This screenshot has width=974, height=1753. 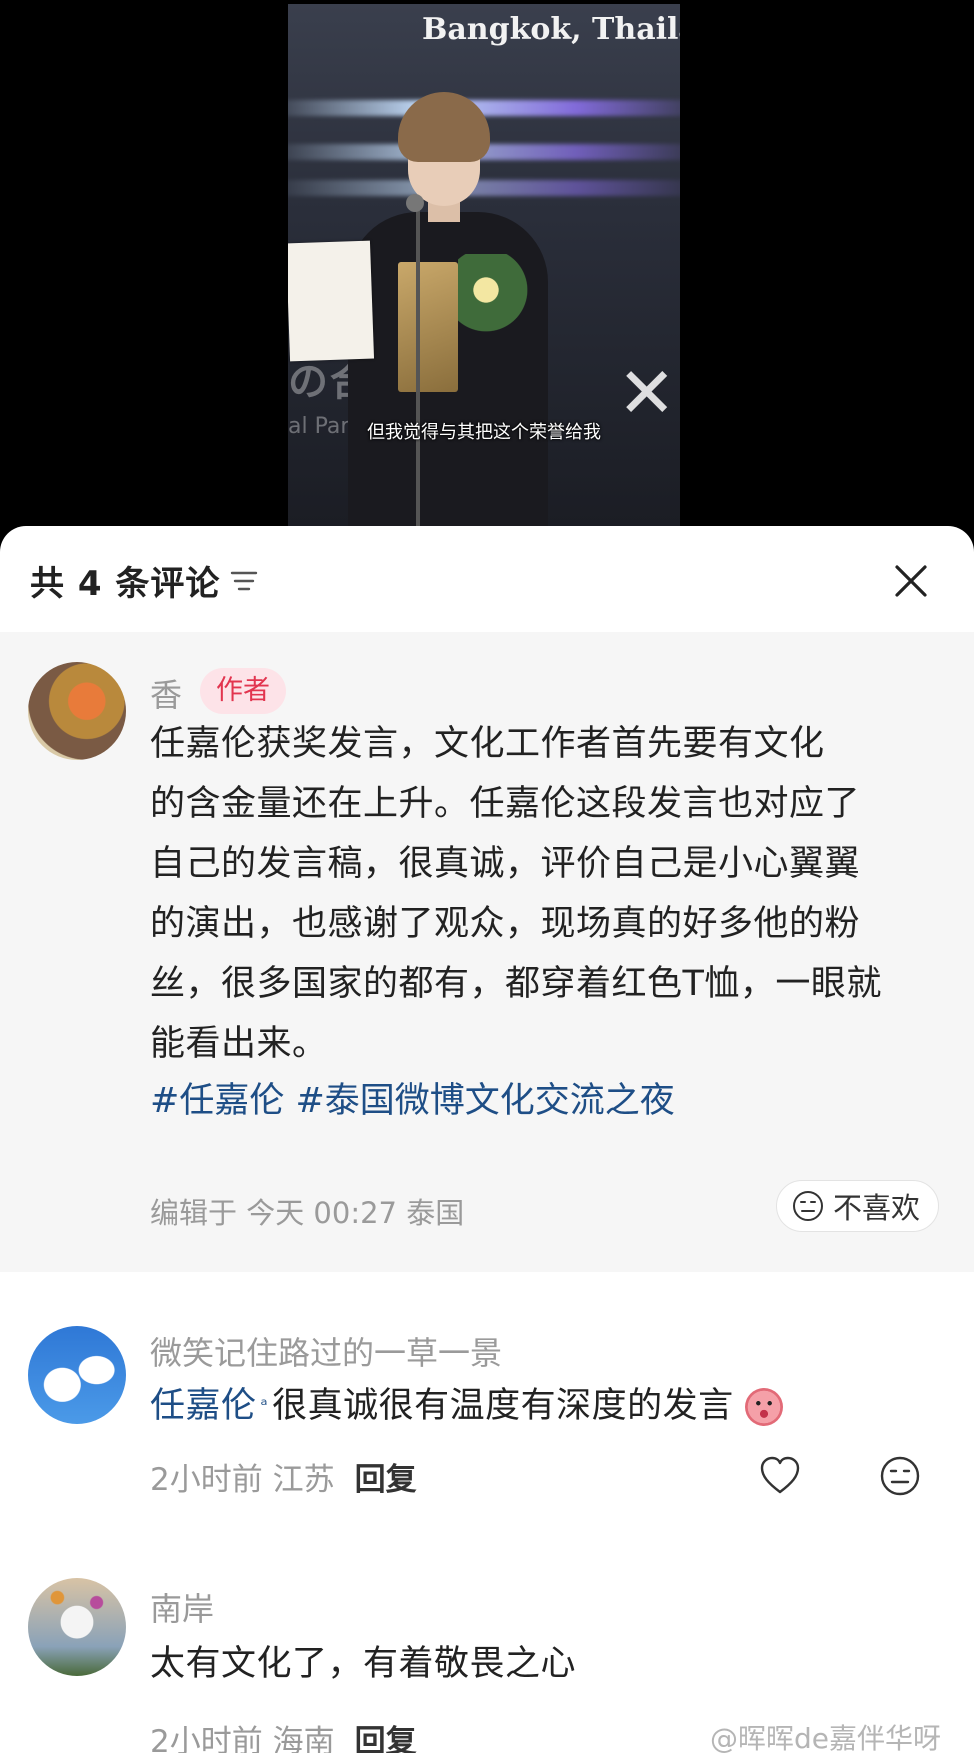 What do you see at coordinates (493, 299) in the screenshot?
I see `bouquet-image` at bounding box center [493, 299].